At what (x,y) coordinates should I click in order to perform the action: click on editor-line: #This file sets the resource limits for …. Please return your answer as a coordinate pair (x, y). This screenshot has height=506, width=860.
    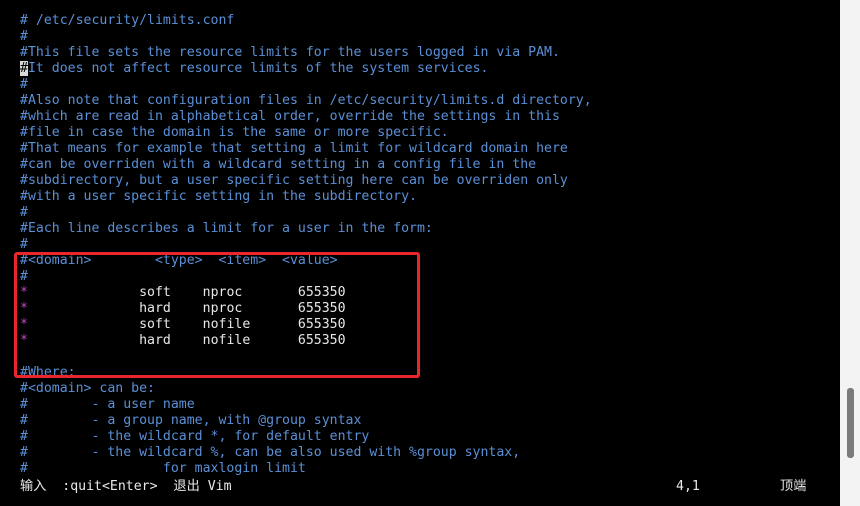
    Looking at the image, I should click on (290, 52).